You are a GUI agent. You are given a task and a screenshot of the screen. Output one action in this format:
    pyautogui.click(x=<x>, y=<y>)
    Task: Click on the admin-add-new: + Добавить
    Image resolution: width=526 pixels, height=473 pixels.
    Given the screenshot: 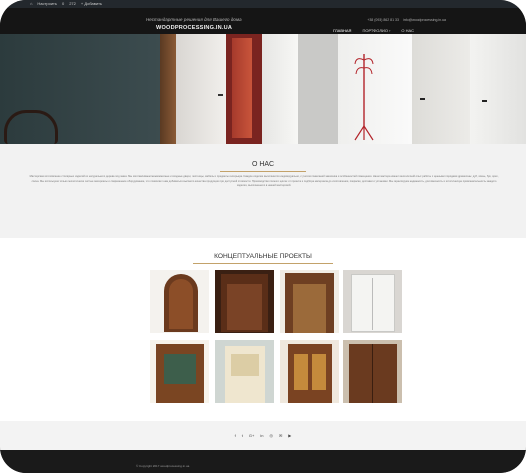 What is the action you would take?
    pyautogui.click(x=91, y=4)
    